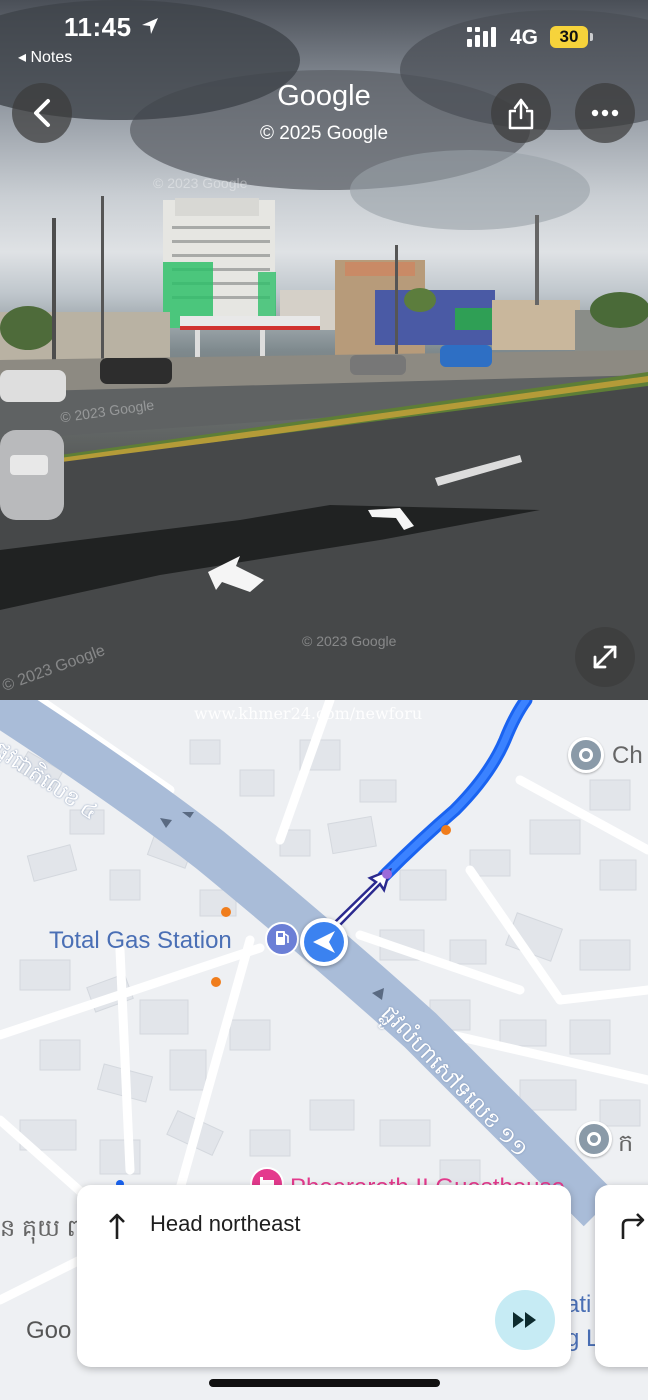 This screenshot has width=648, height=1400. What do you see at coordinates (627, 756) in the screenshot?
I see `place-label-ch: Ch` at bounding box center [627, 756].